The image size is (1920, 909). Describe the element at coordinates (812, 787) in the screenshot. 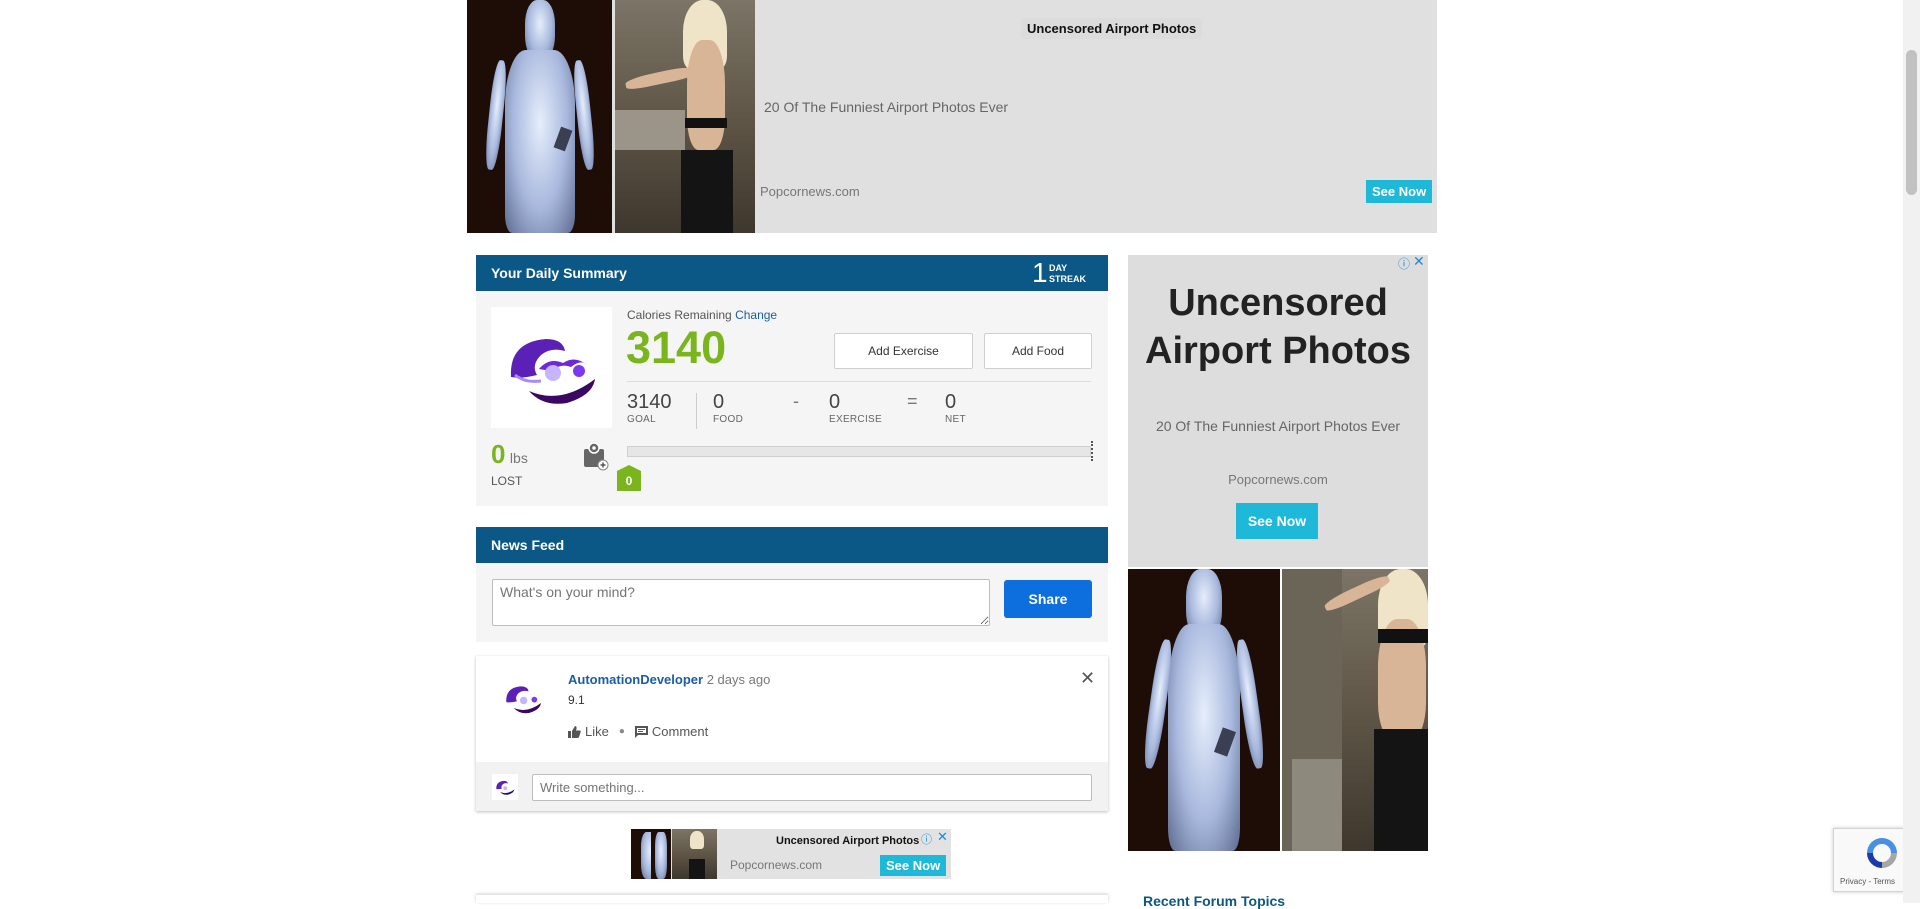

I see `comment-input` at that location.